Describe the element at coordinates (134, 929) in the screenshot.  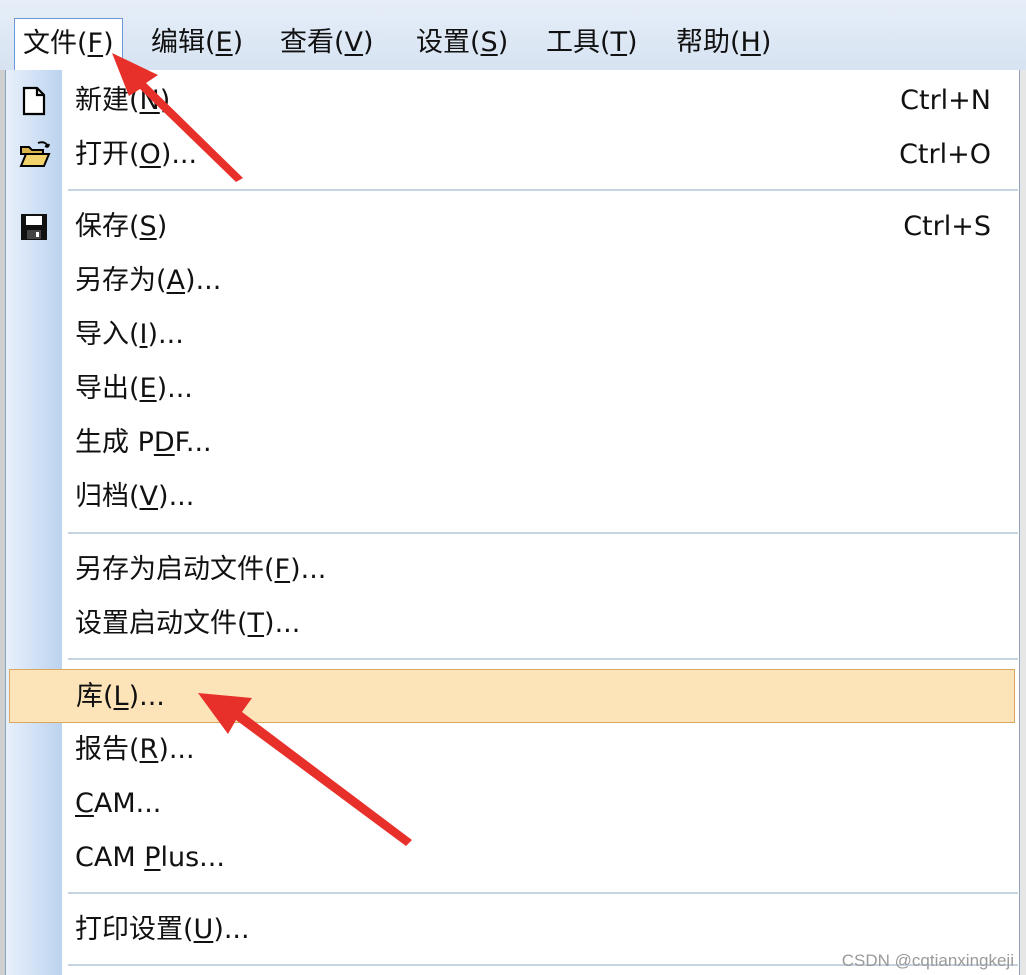
I see `menu-item-print-setup-text: 打印设置(` at that location.